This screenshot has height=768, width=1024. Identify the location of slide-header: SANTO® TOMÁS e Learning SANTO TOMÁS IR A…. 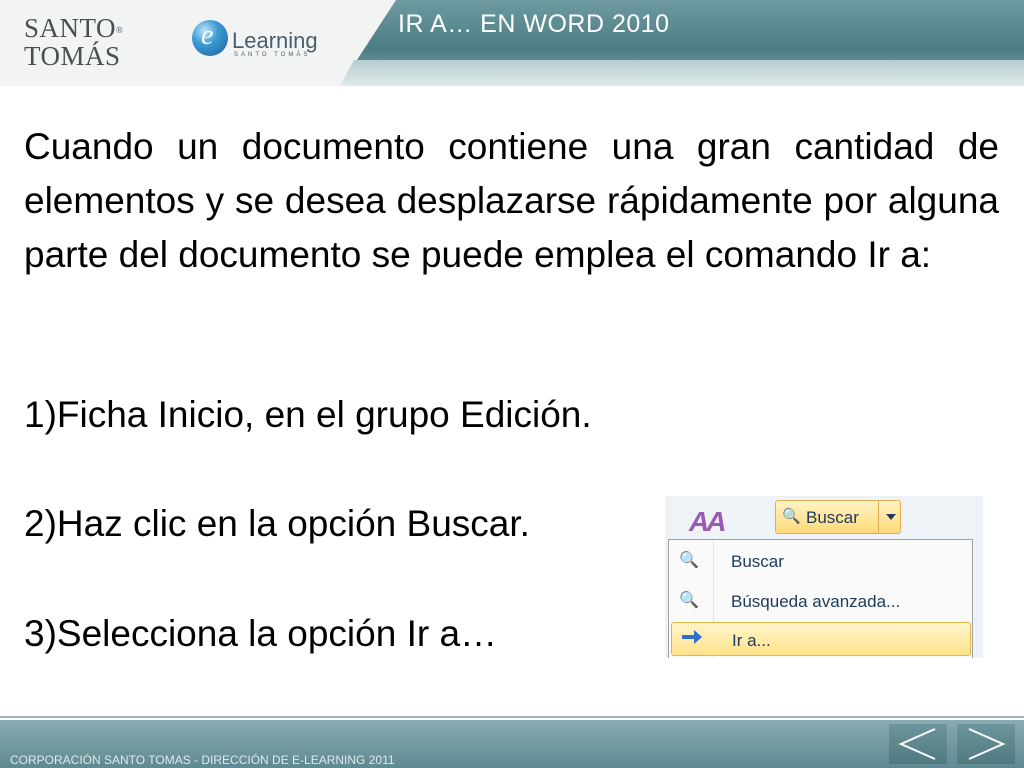
(512, 43).